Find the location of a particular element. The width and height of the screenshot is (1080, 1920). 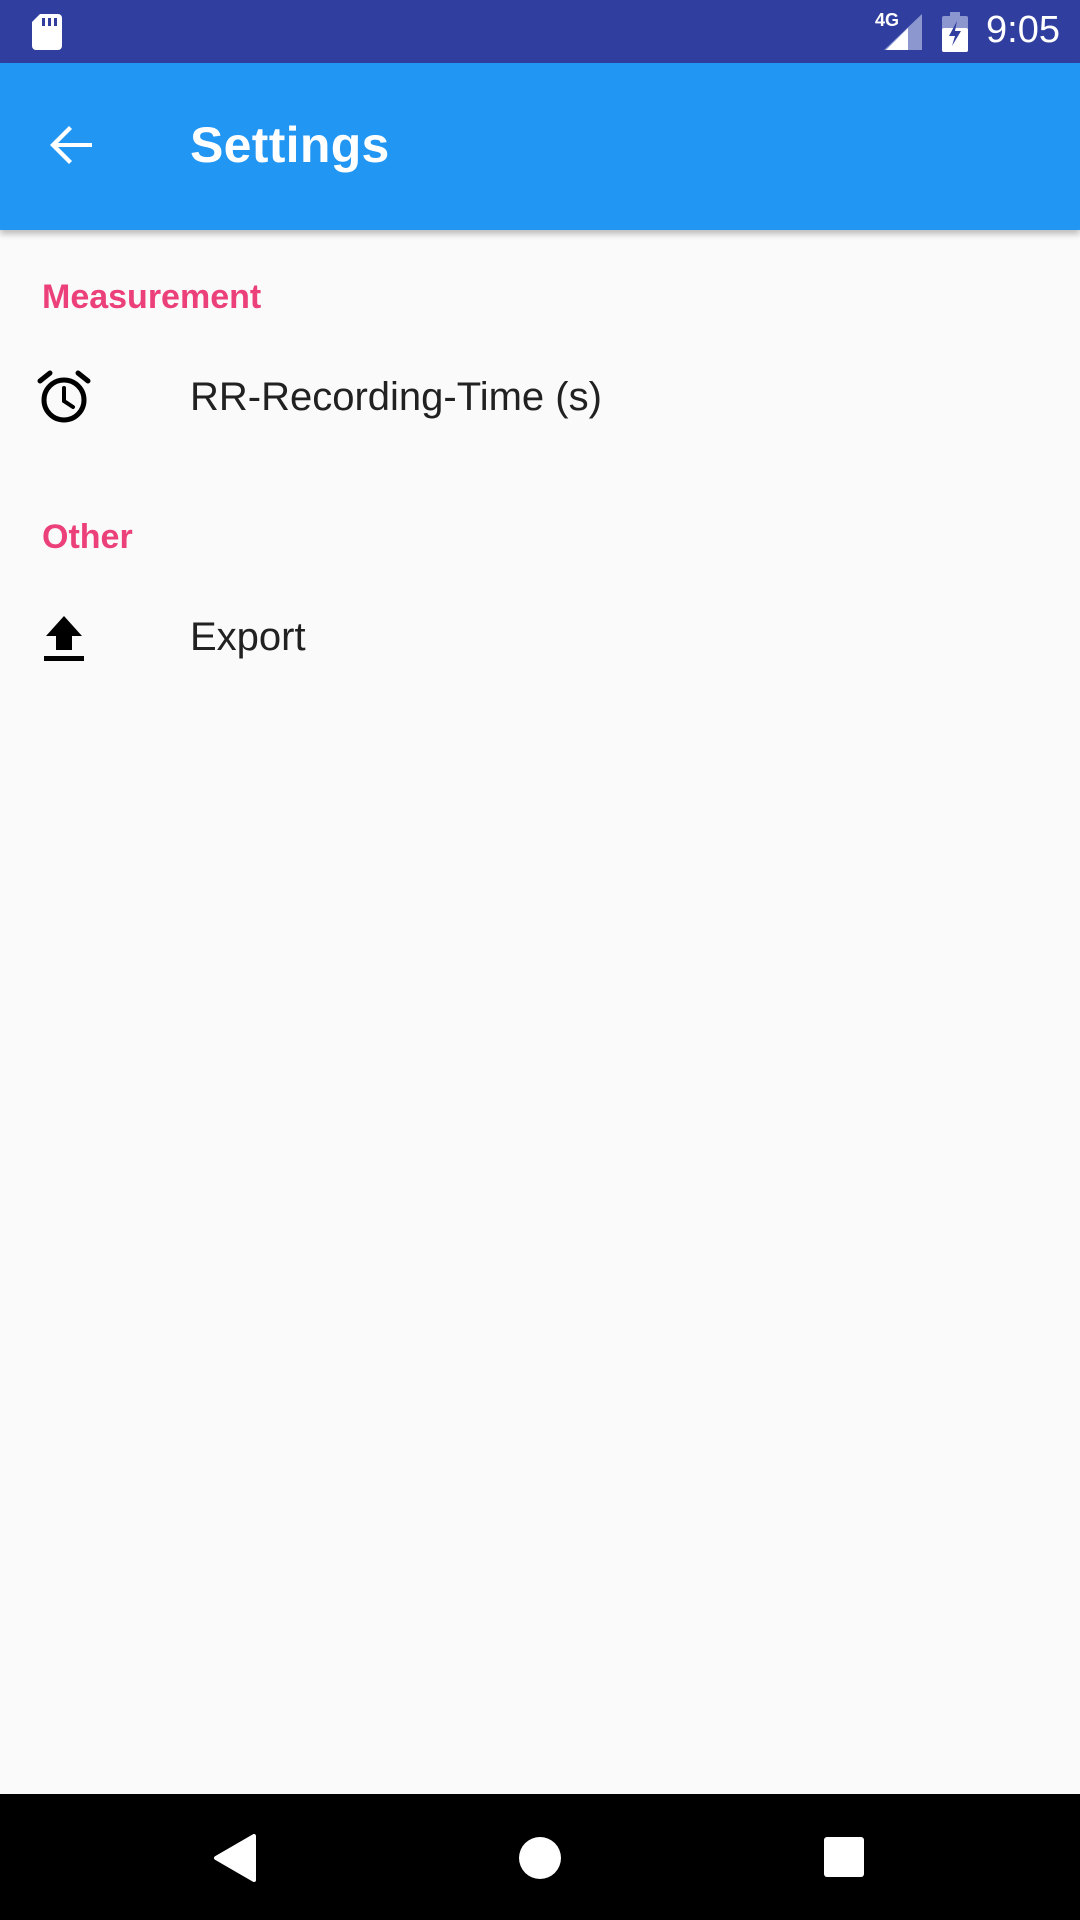

arrow-back-icon is located at coordinates (71, 145).